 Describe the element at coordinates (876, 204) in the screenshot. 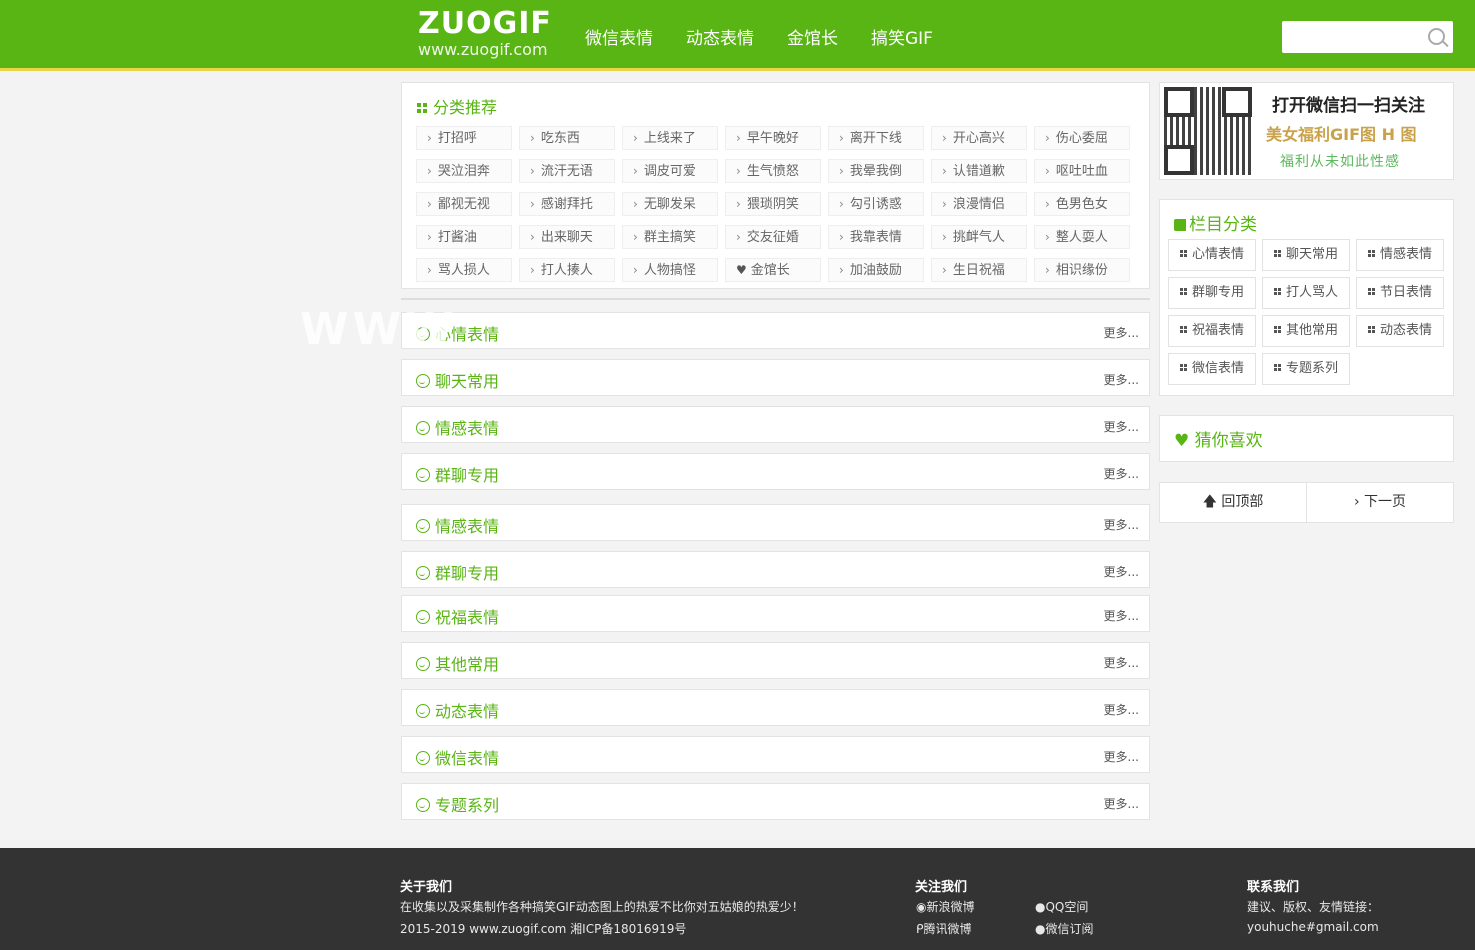

I see `category-tag: › 勾引诱惑` at that location.